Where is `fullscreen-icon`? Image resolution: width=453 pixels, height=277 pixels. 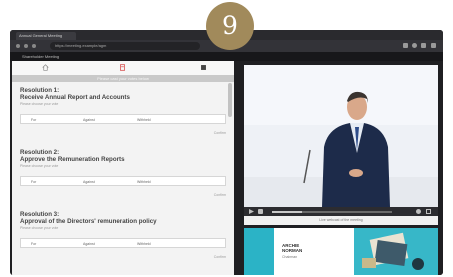 fullscreen-icon is located at coordinates (428, 211).